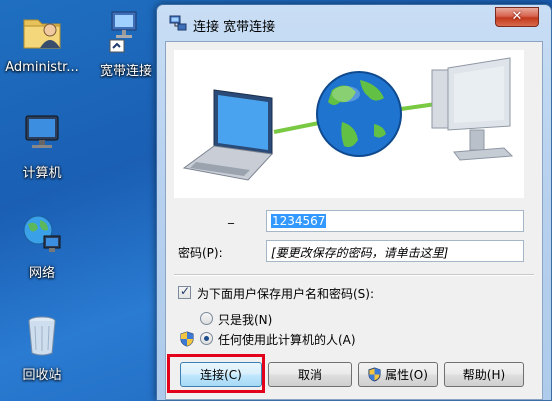 The height and width of the screenshot is (401, 552). I want to click on help-button-label: 帮助(H), so click(484, 375).